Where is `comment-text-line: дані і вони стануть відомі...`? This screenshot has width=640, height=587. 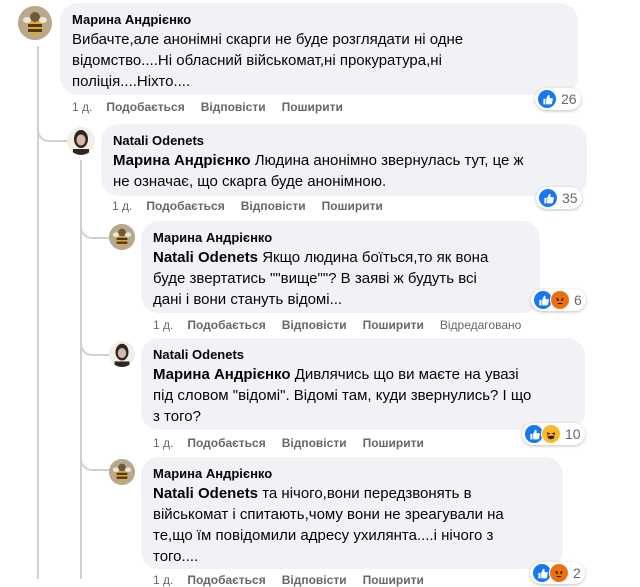
comment-text-line: дані і вони стануть відомі... is located at coordinates (248, 299).